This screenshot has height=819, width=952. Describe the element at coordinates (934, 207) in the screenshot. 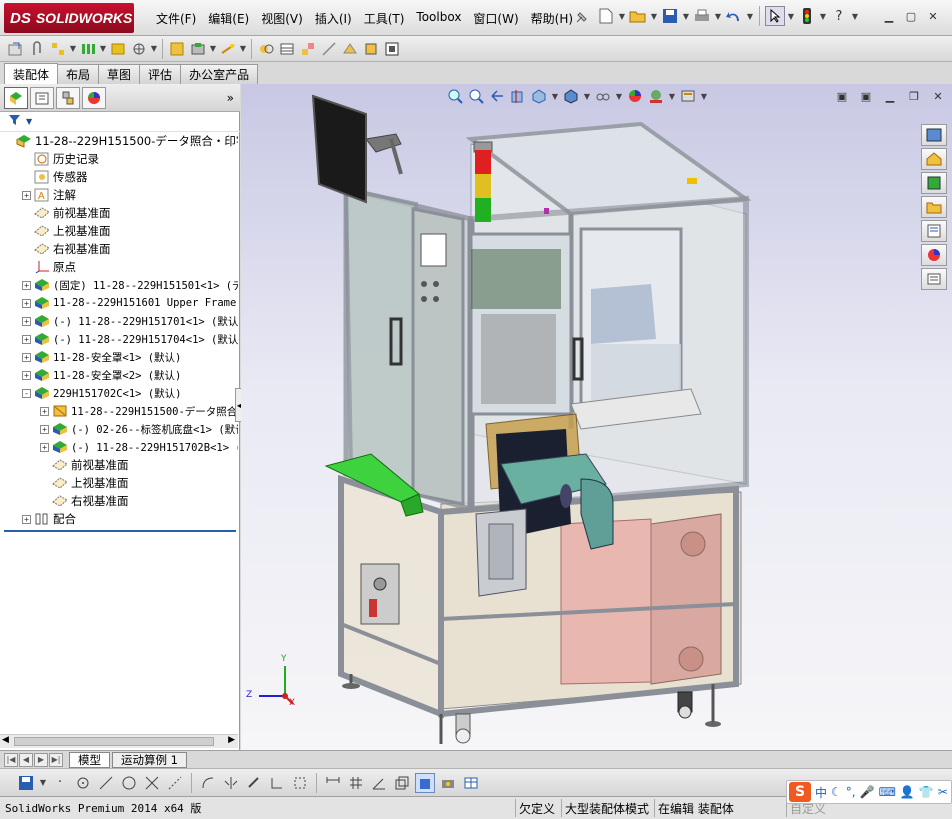

I see `file-explorer-icon` at that location.